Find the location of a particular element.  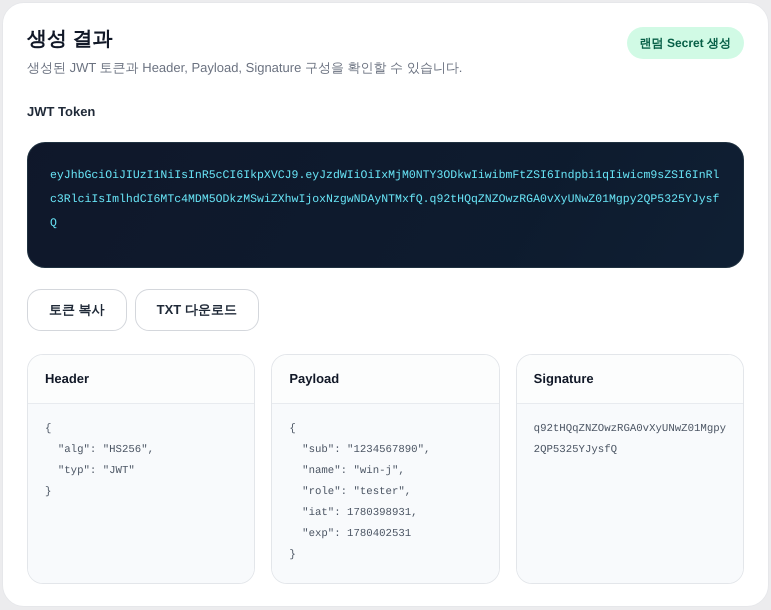

section-title: 생성 결과 is located at coordinates (70, 39).